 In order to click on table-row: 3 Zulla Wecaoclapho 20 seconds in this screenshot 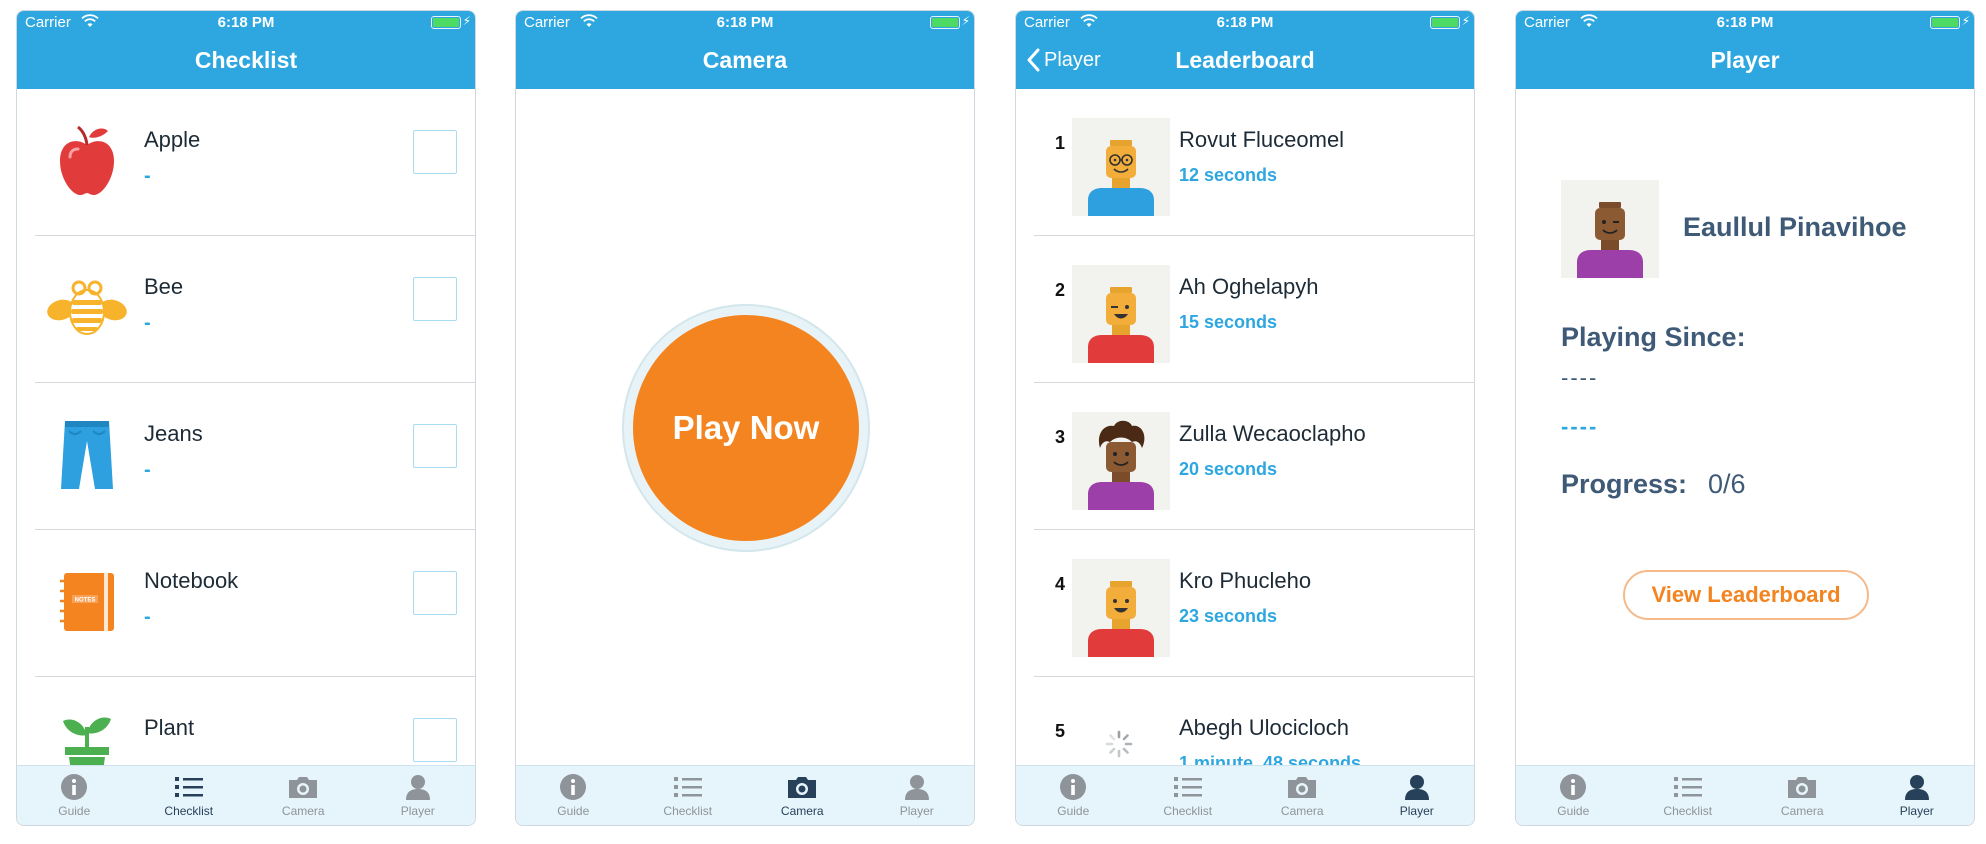, I will do `click(1245, 456)`.